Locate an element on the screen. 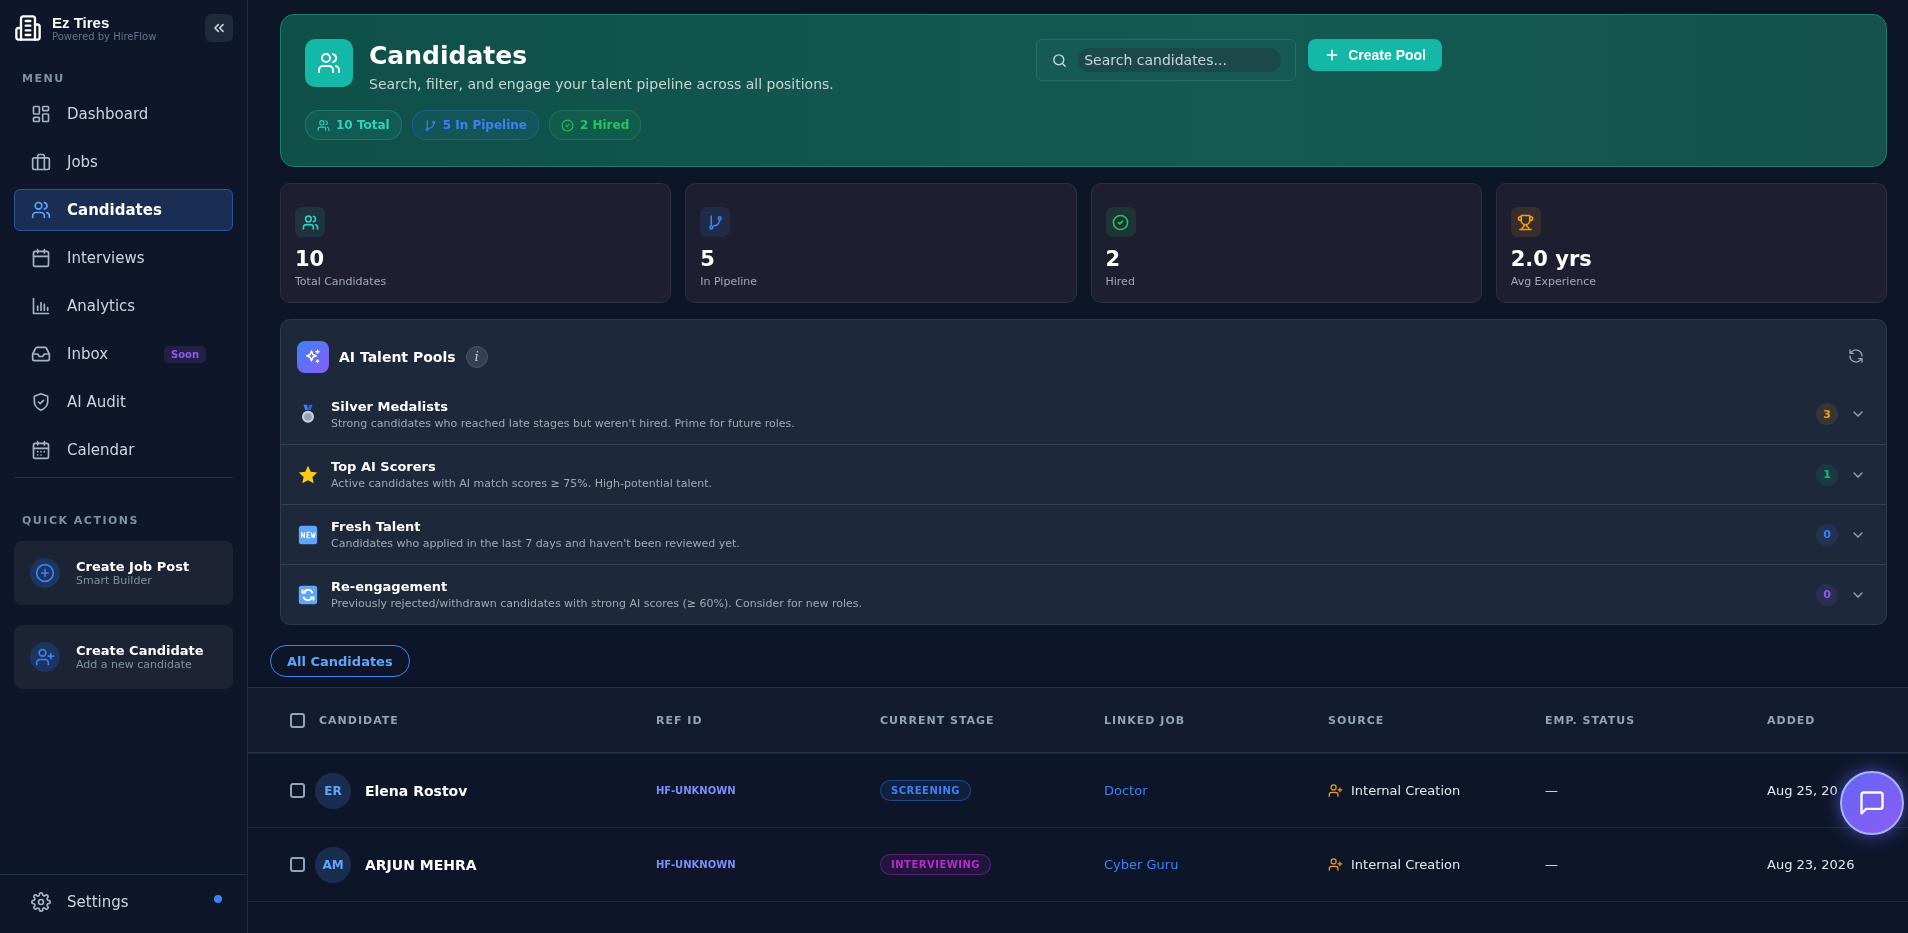 The height and width of the screenshot is (933, 1908). nav-item: Dashboard is located at coordinates (123, 114).